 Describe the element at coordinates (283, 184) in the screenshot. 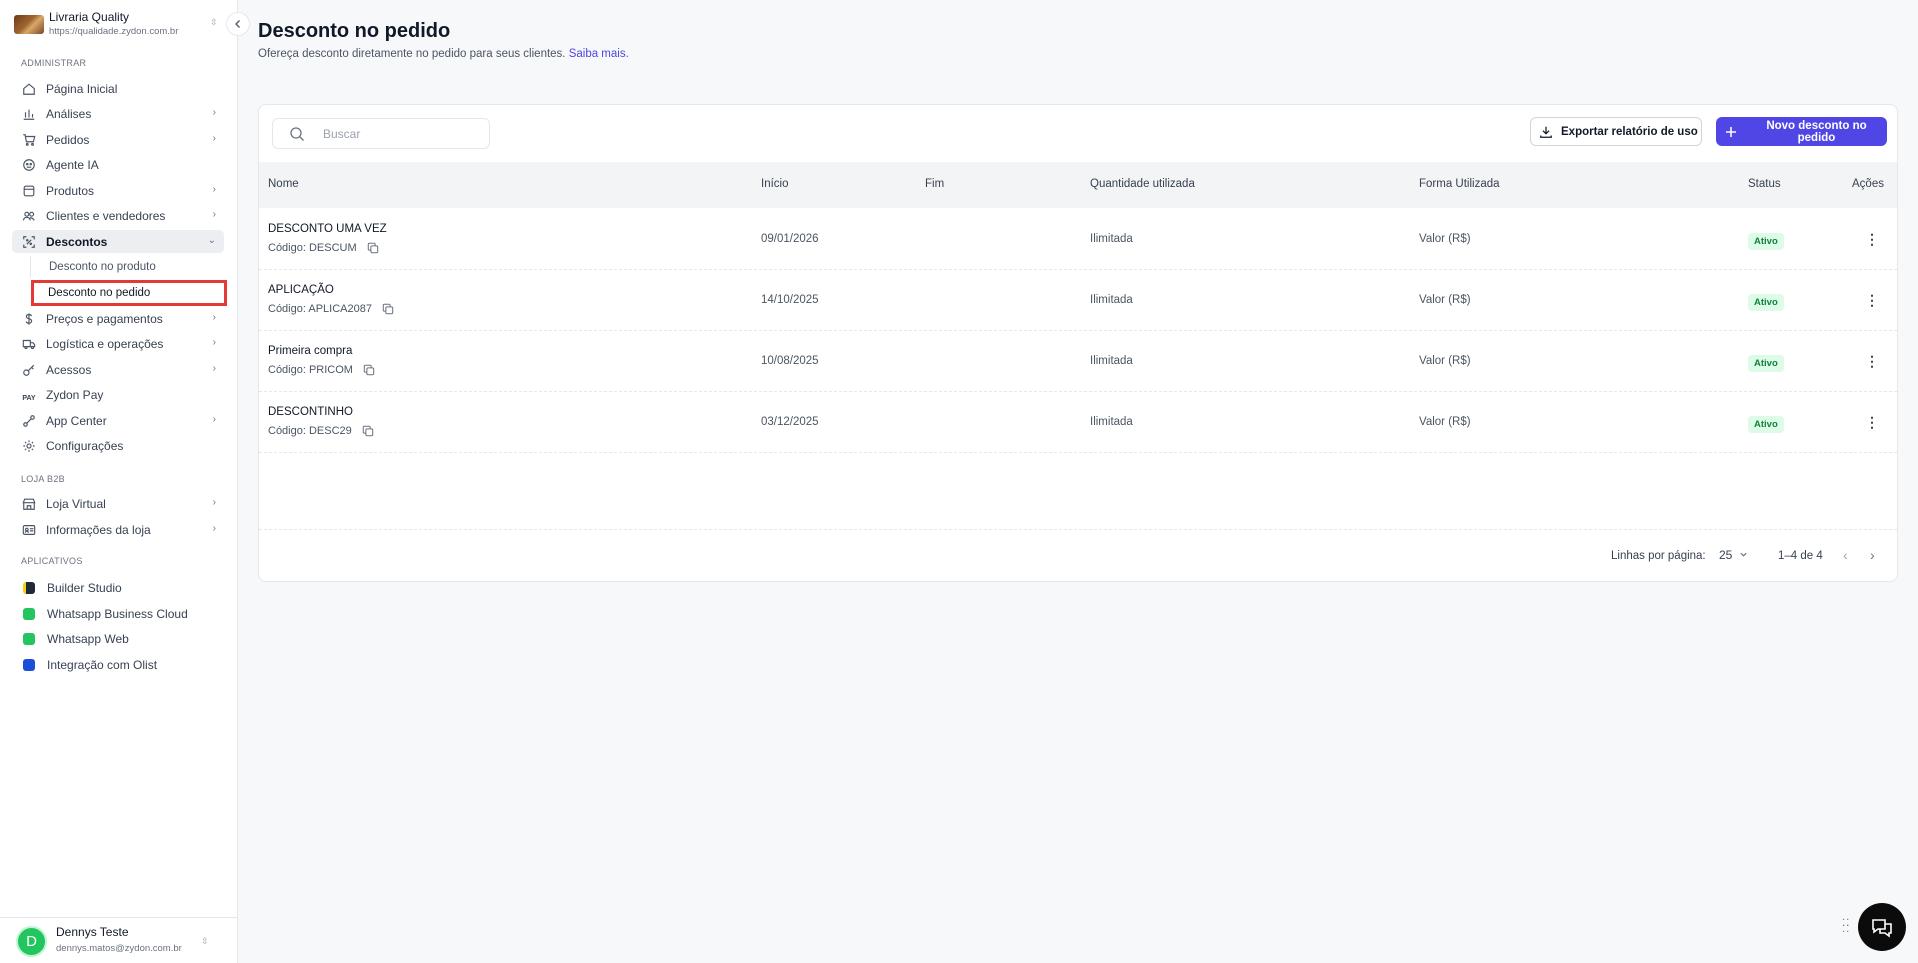

I see `column-header-nome: Nome` at that location.